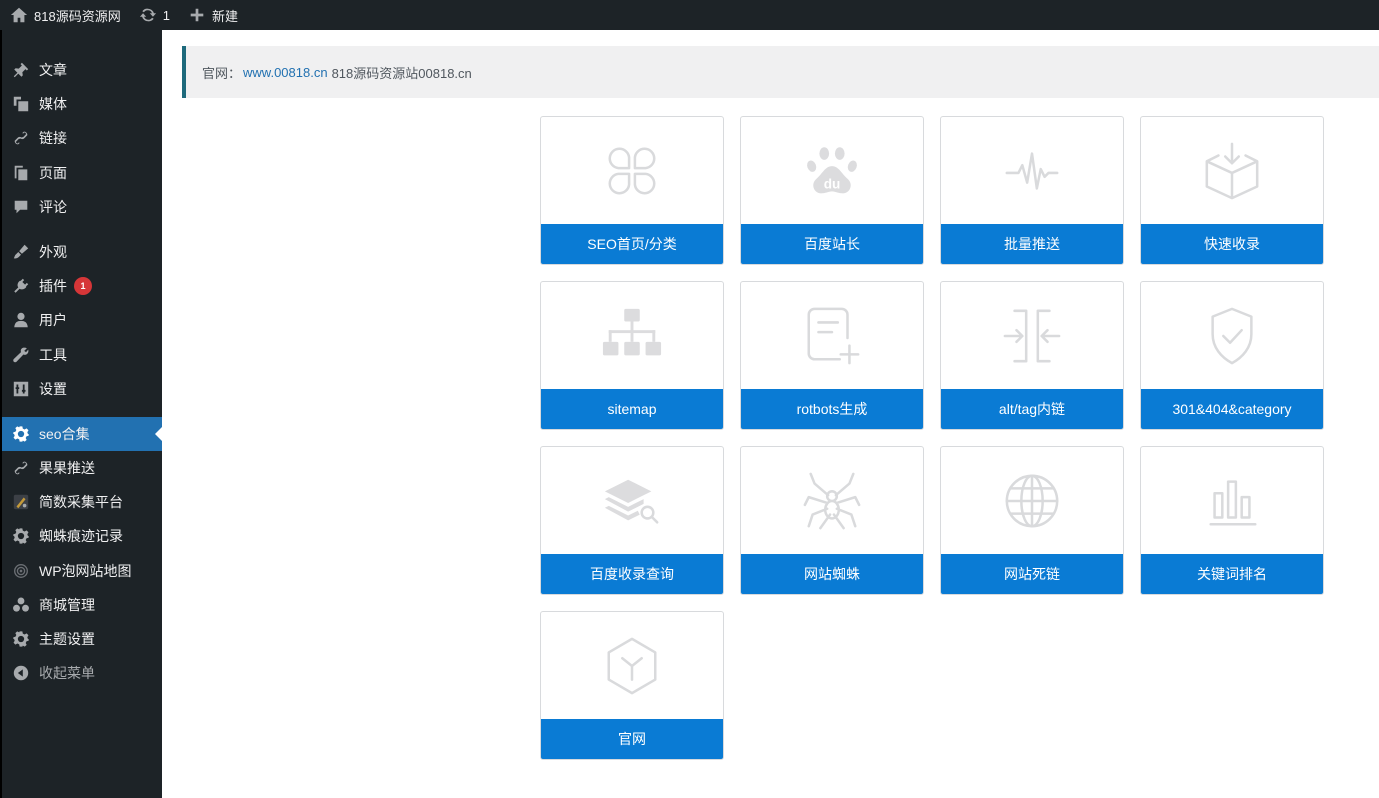 The image size is (1379, 798). I want to click on menu-wp-sitemap: WP泡网站地图, so click(82, 571).